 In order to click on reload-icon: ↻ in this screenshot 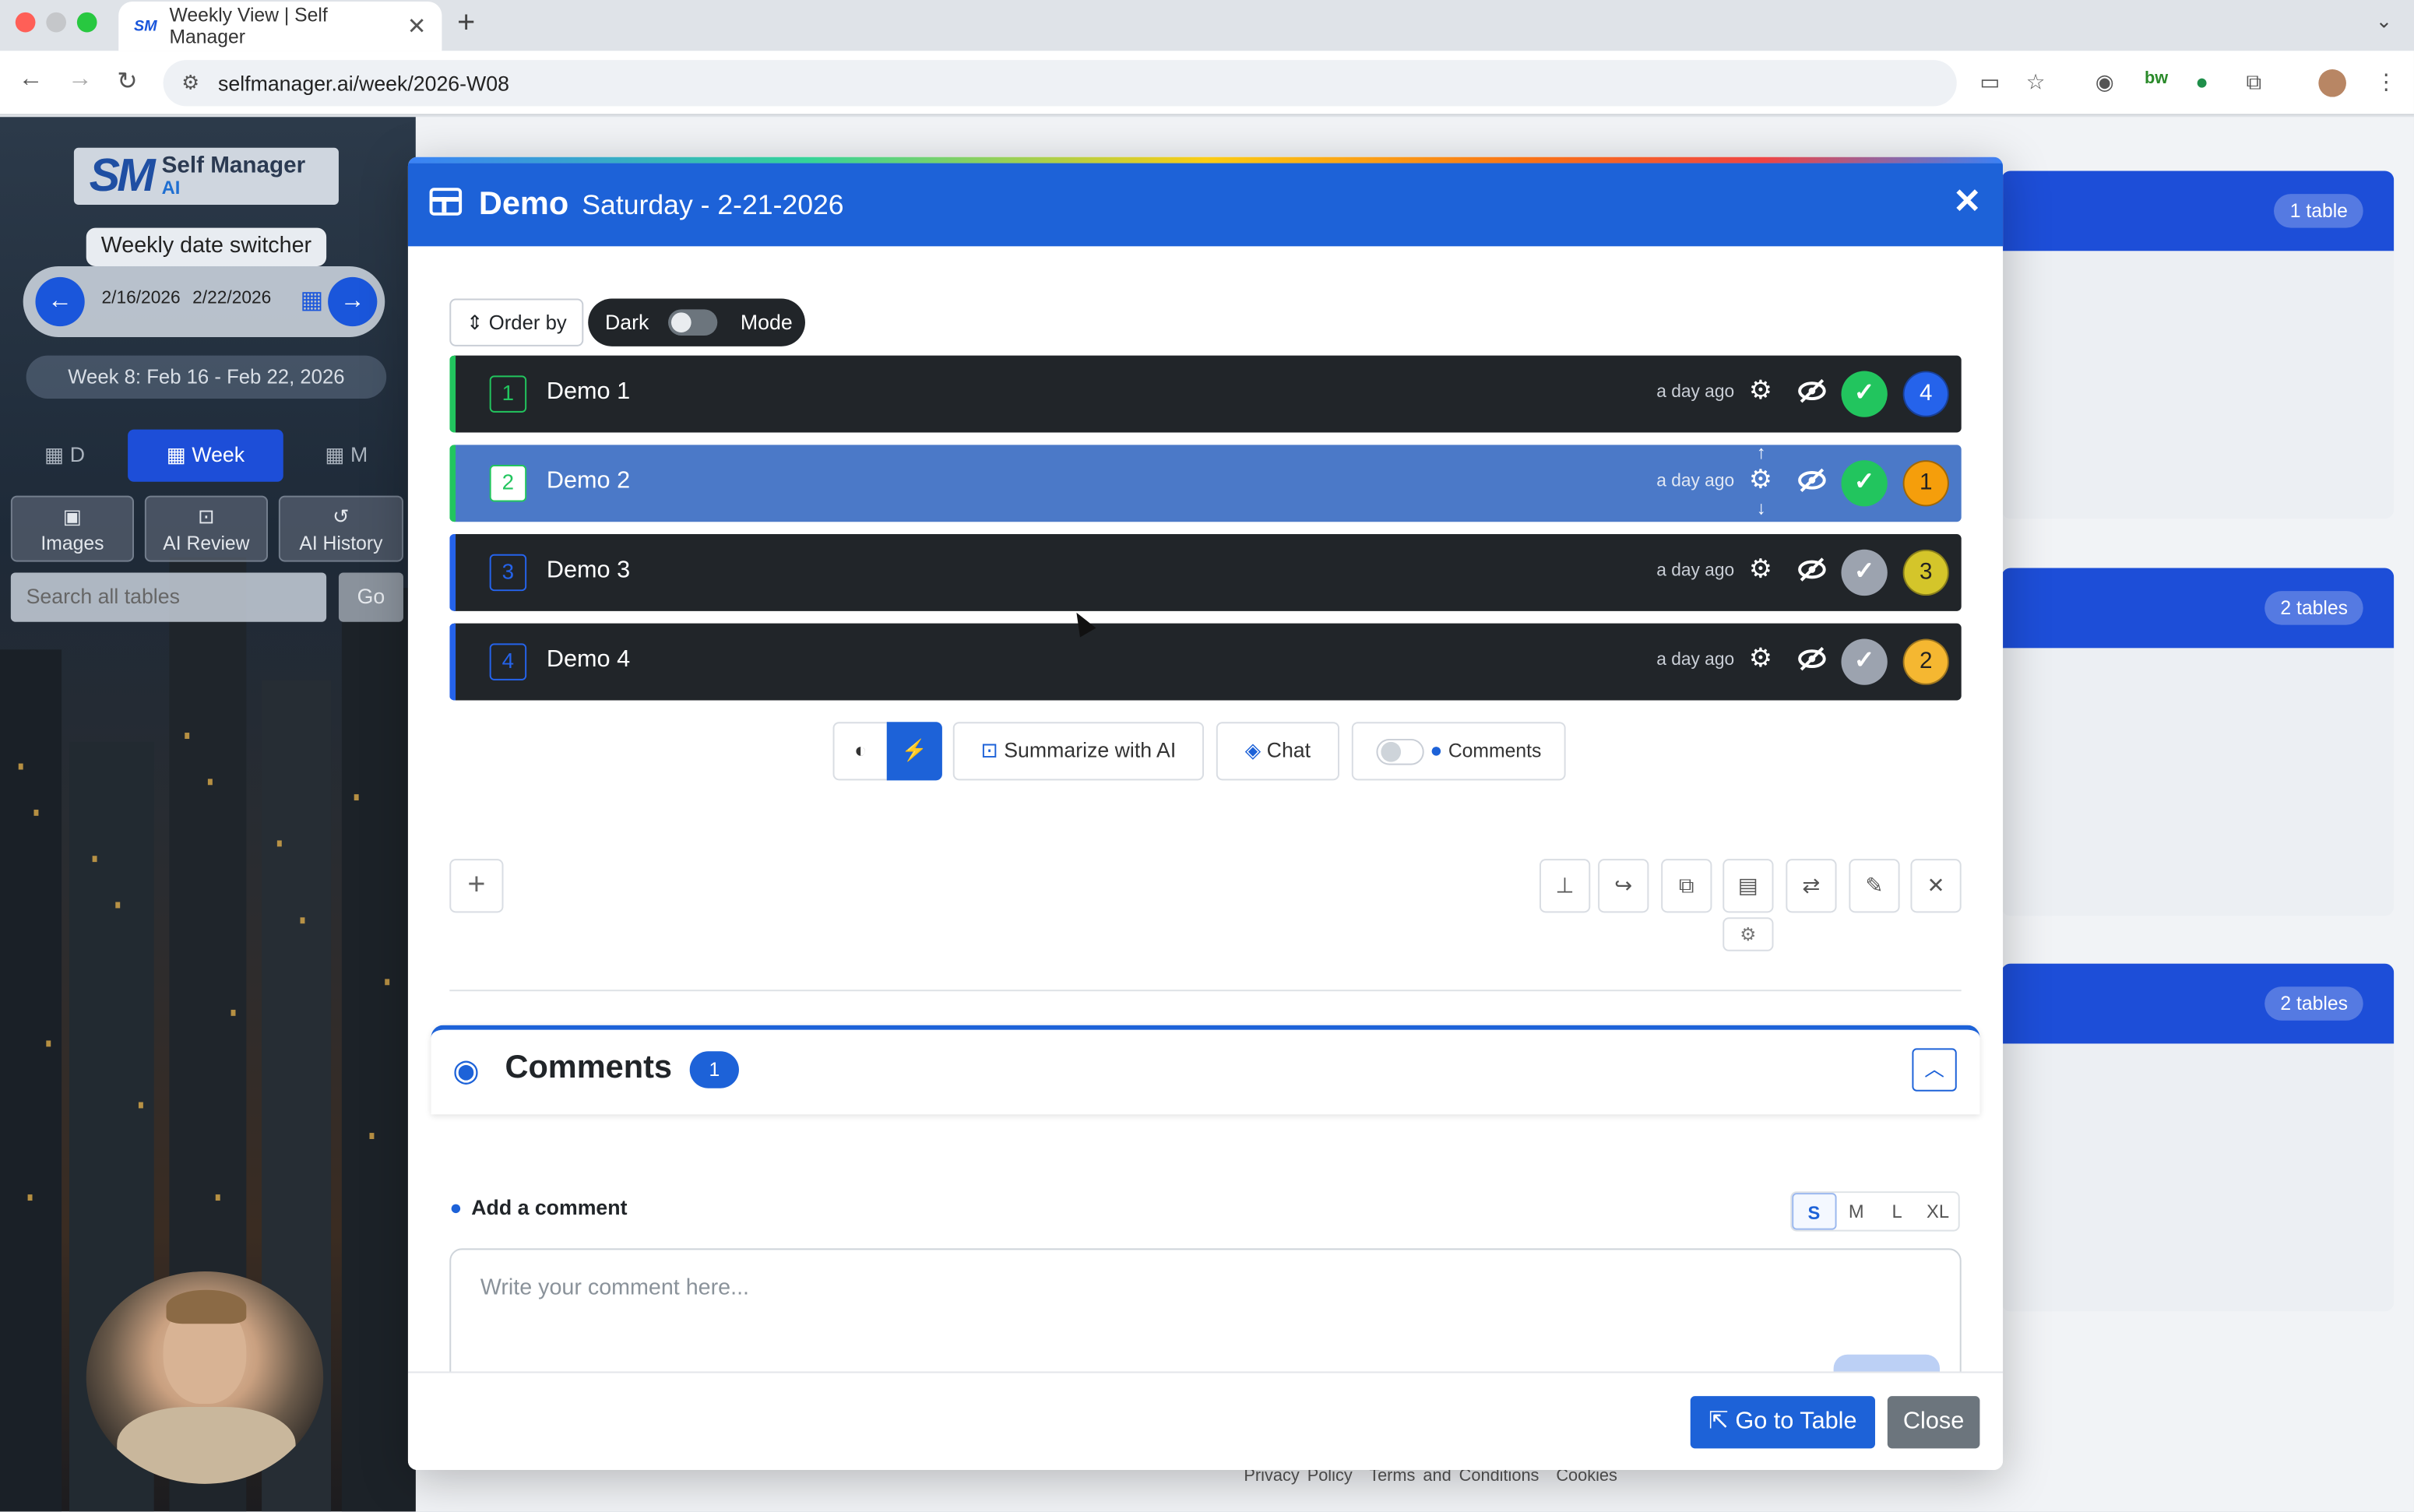, I will do `click(127, 81)`.